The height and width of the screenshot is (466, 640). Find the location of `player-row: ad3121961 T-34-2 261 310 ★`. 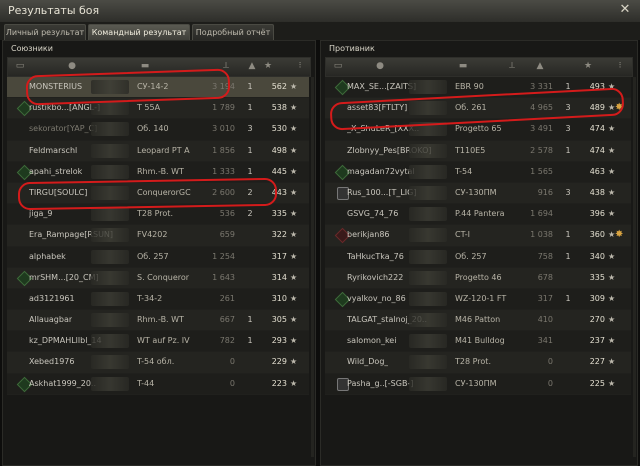

player-row: ad3121961 T-34-2 261 310 ★ is located at coordinates (158, 299).